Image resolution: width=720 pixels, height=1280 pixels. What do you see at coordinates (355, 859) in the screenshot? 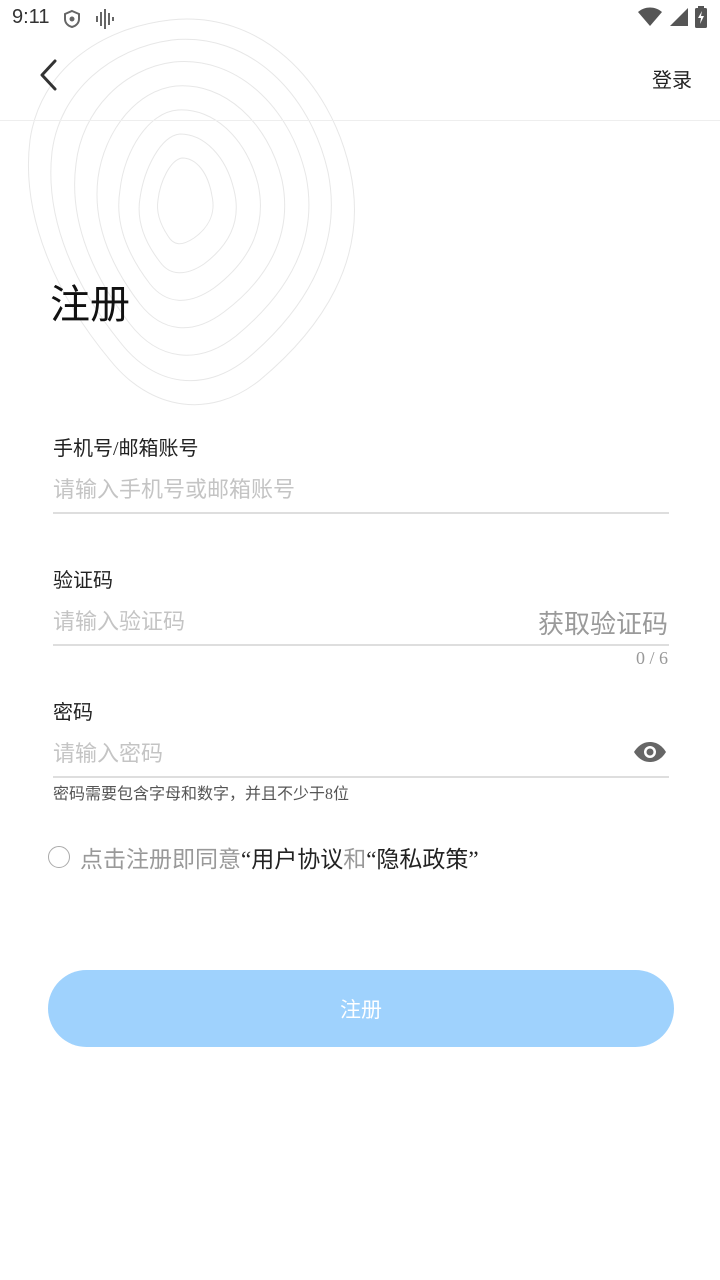
I see `agreement-conjunction: 和` at bounding box center [355, 859].